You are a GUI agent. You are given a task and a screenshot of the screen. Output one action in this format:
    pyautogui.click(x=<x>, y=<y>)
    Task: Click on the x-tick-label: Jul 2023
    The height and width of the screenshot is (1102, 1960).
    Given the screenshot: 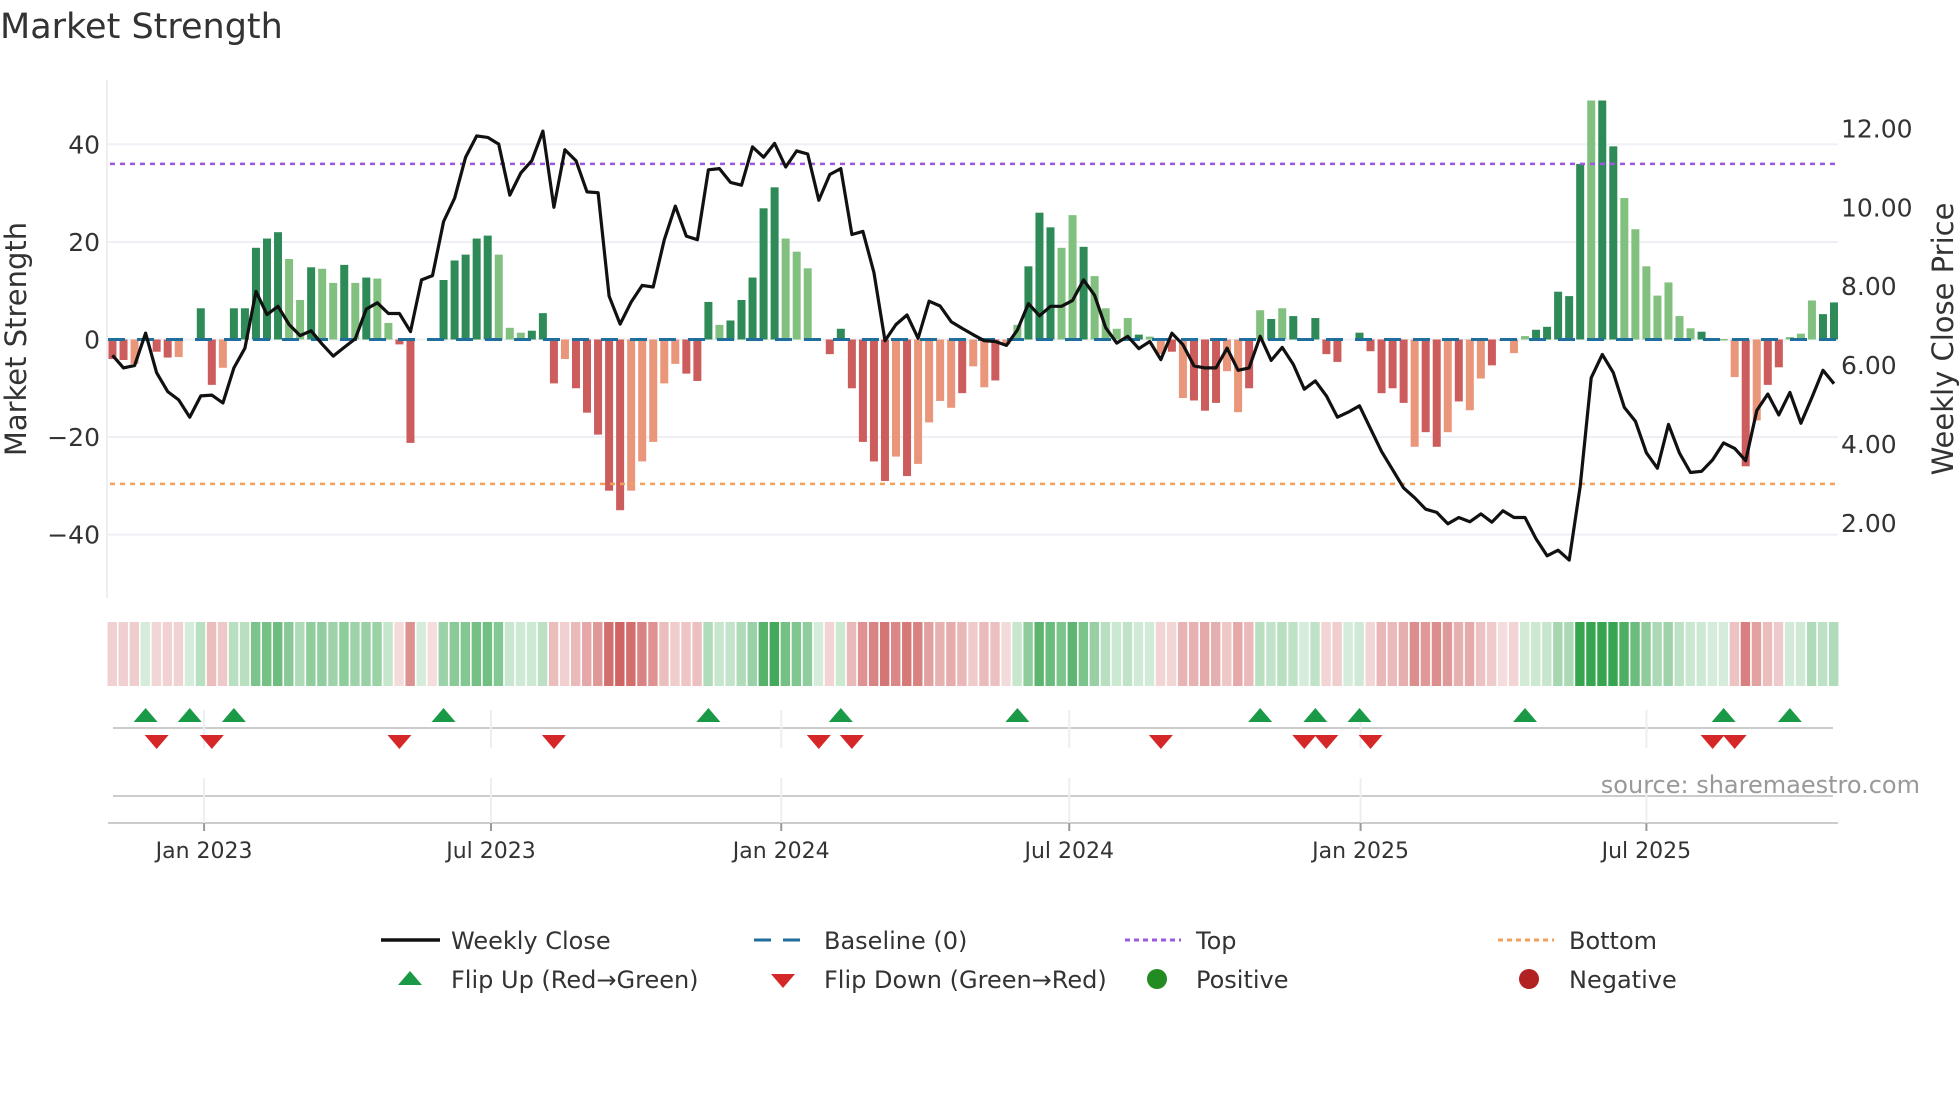 What is the action you would take?
    pyautogui.click(x=490, y=851)
    